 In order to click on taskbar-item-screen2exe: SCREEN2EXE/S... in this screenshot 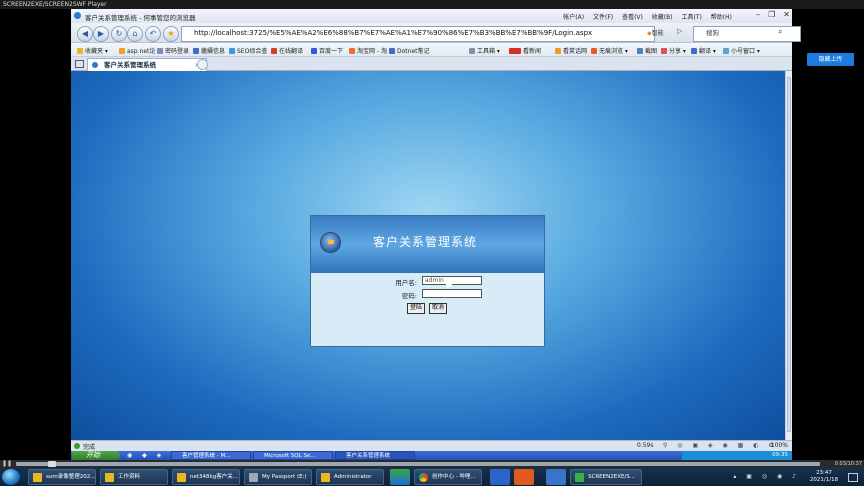, I will do `click(606, 477)`.